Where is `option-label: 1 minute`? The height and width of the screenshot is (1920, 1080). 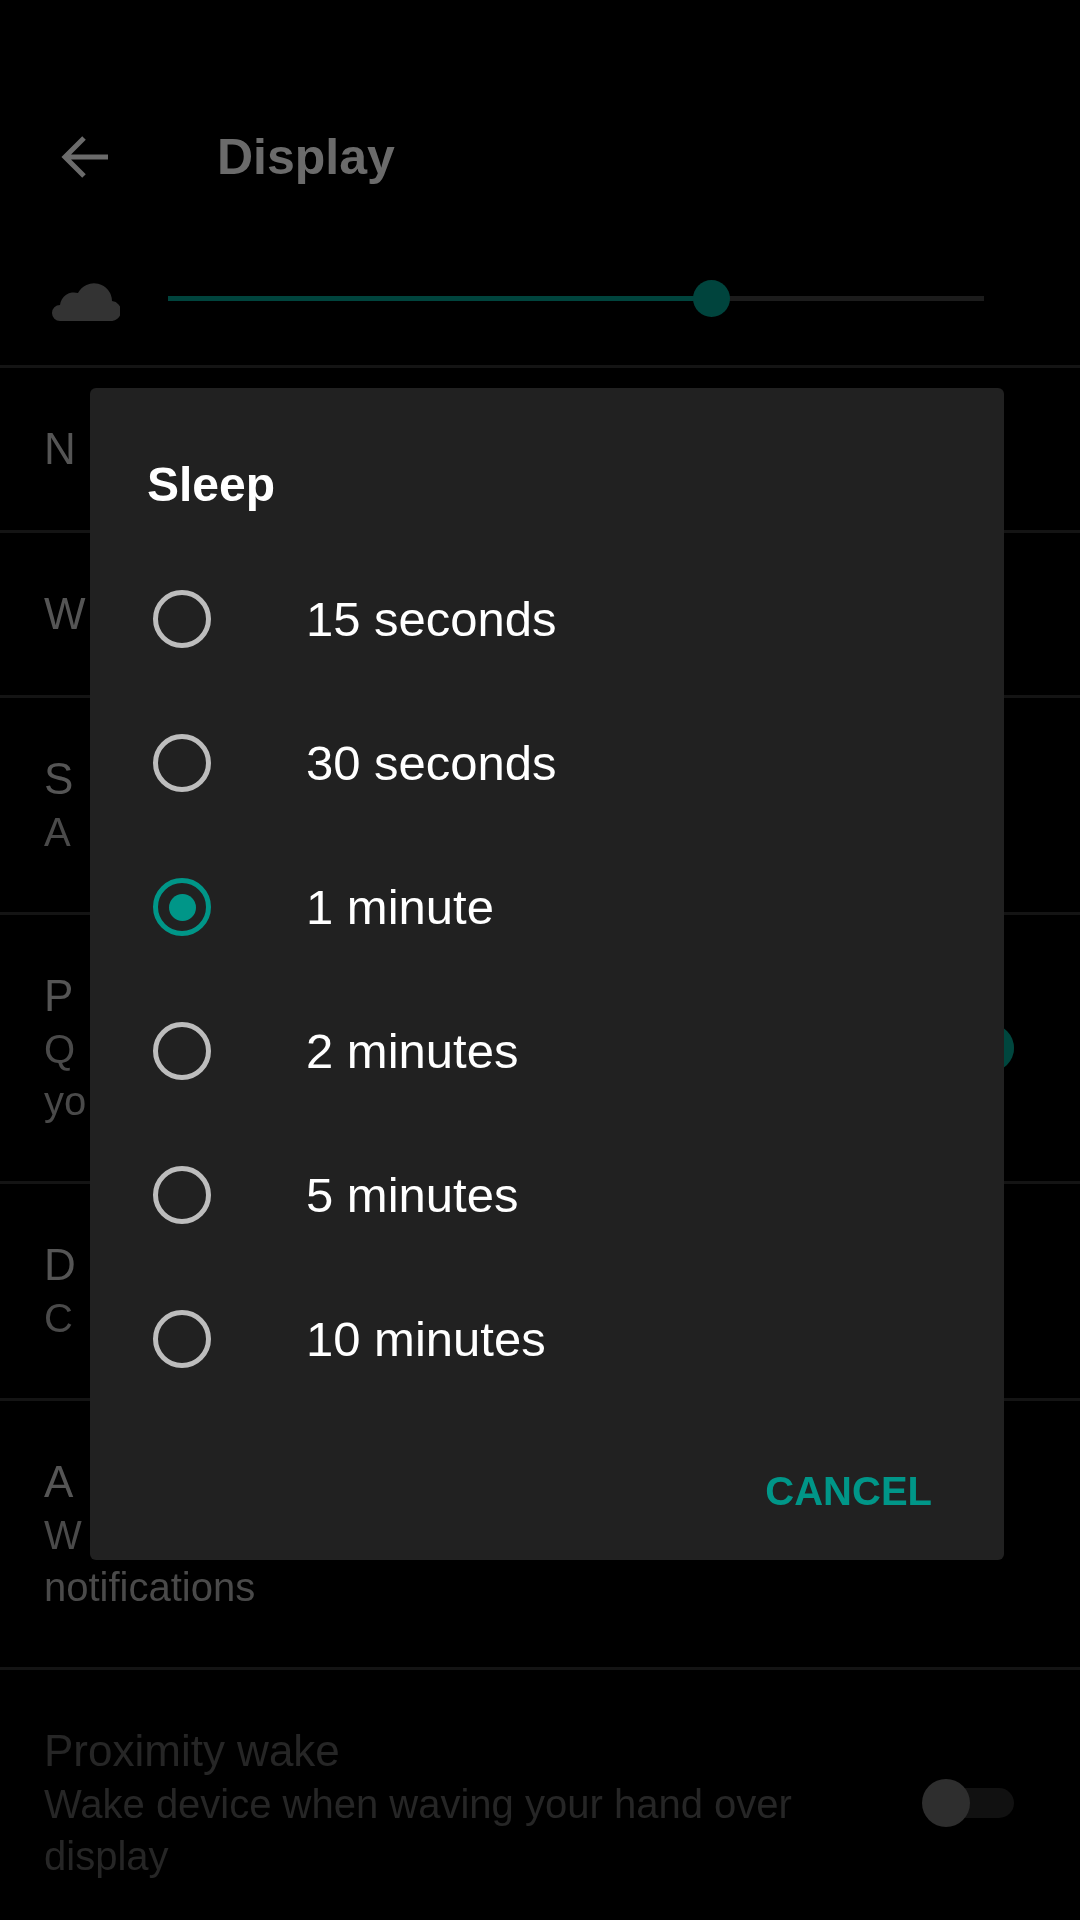 option-label: 1 minute is located at coordinates (400, 907).